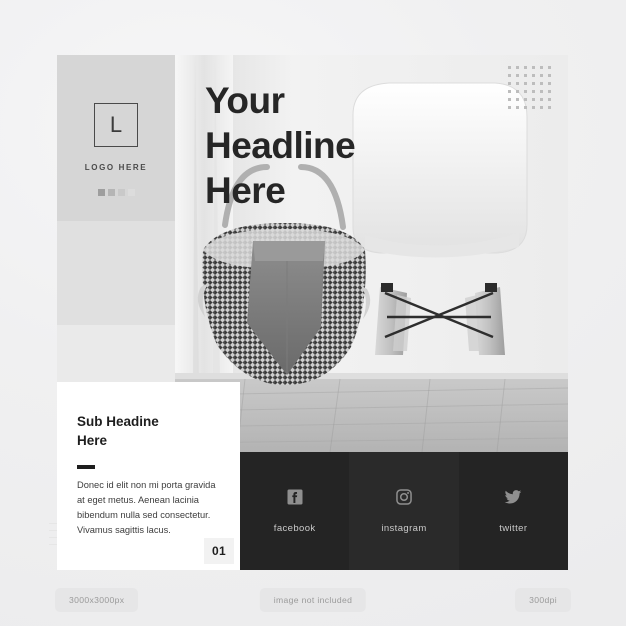  I want to click on info-pill-row: 3000x3000px image not included 300dpi, so click(313, 601).